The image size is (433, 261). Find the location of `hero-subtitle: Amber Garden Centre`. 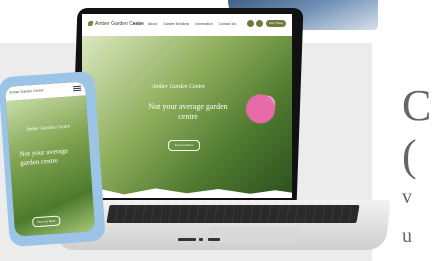

hero-subtitle: Amber Garden Centre is located at coordinates (179, 87).